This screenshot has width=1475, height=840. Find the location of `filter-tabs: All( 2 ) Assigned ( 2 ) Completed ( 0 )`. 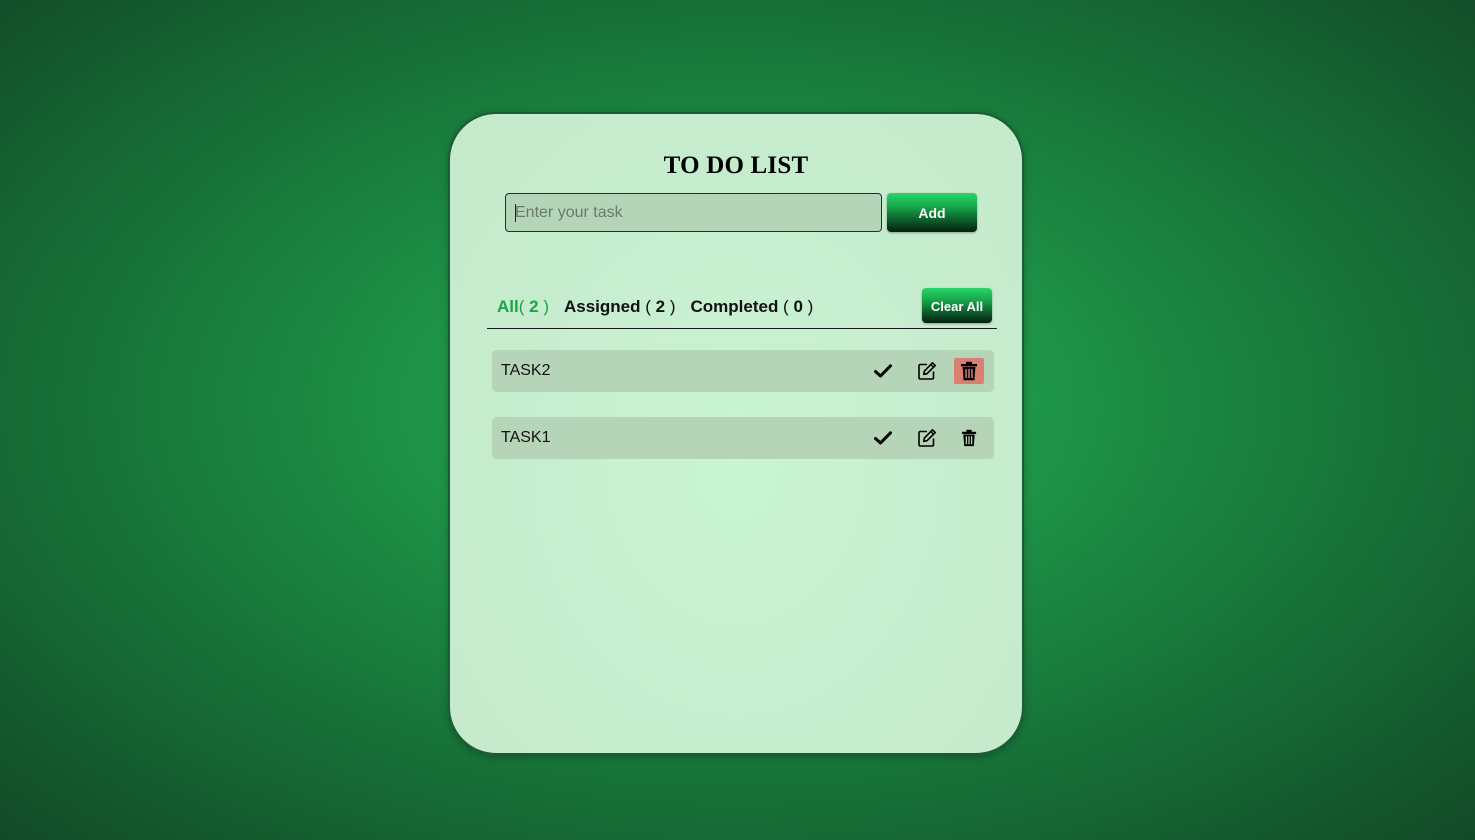

filter-tabs: All( 2 ) Assigned ( 2 ) Completed ( 0 ) is located at coordinates (662, 307).